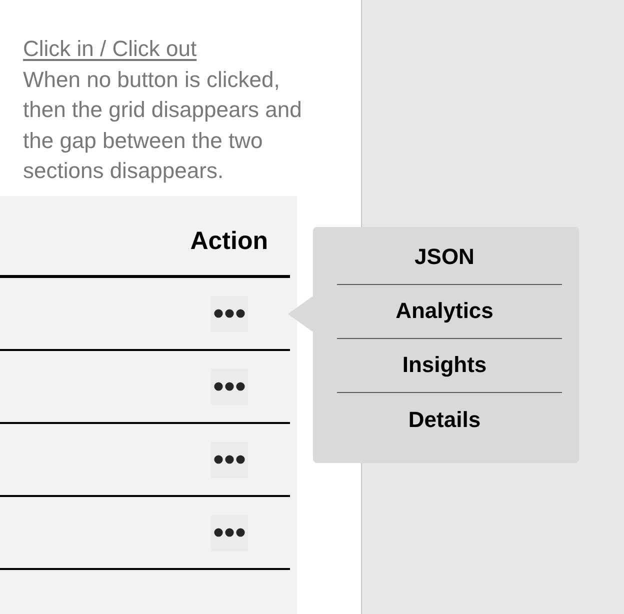 The image size is (624, 614). Describe the element at coordinates (163, 125) in the screenshot. I see `note-text: When no button is clicked, then the grid disappears and the gap between the two sections disappears.` at that location.